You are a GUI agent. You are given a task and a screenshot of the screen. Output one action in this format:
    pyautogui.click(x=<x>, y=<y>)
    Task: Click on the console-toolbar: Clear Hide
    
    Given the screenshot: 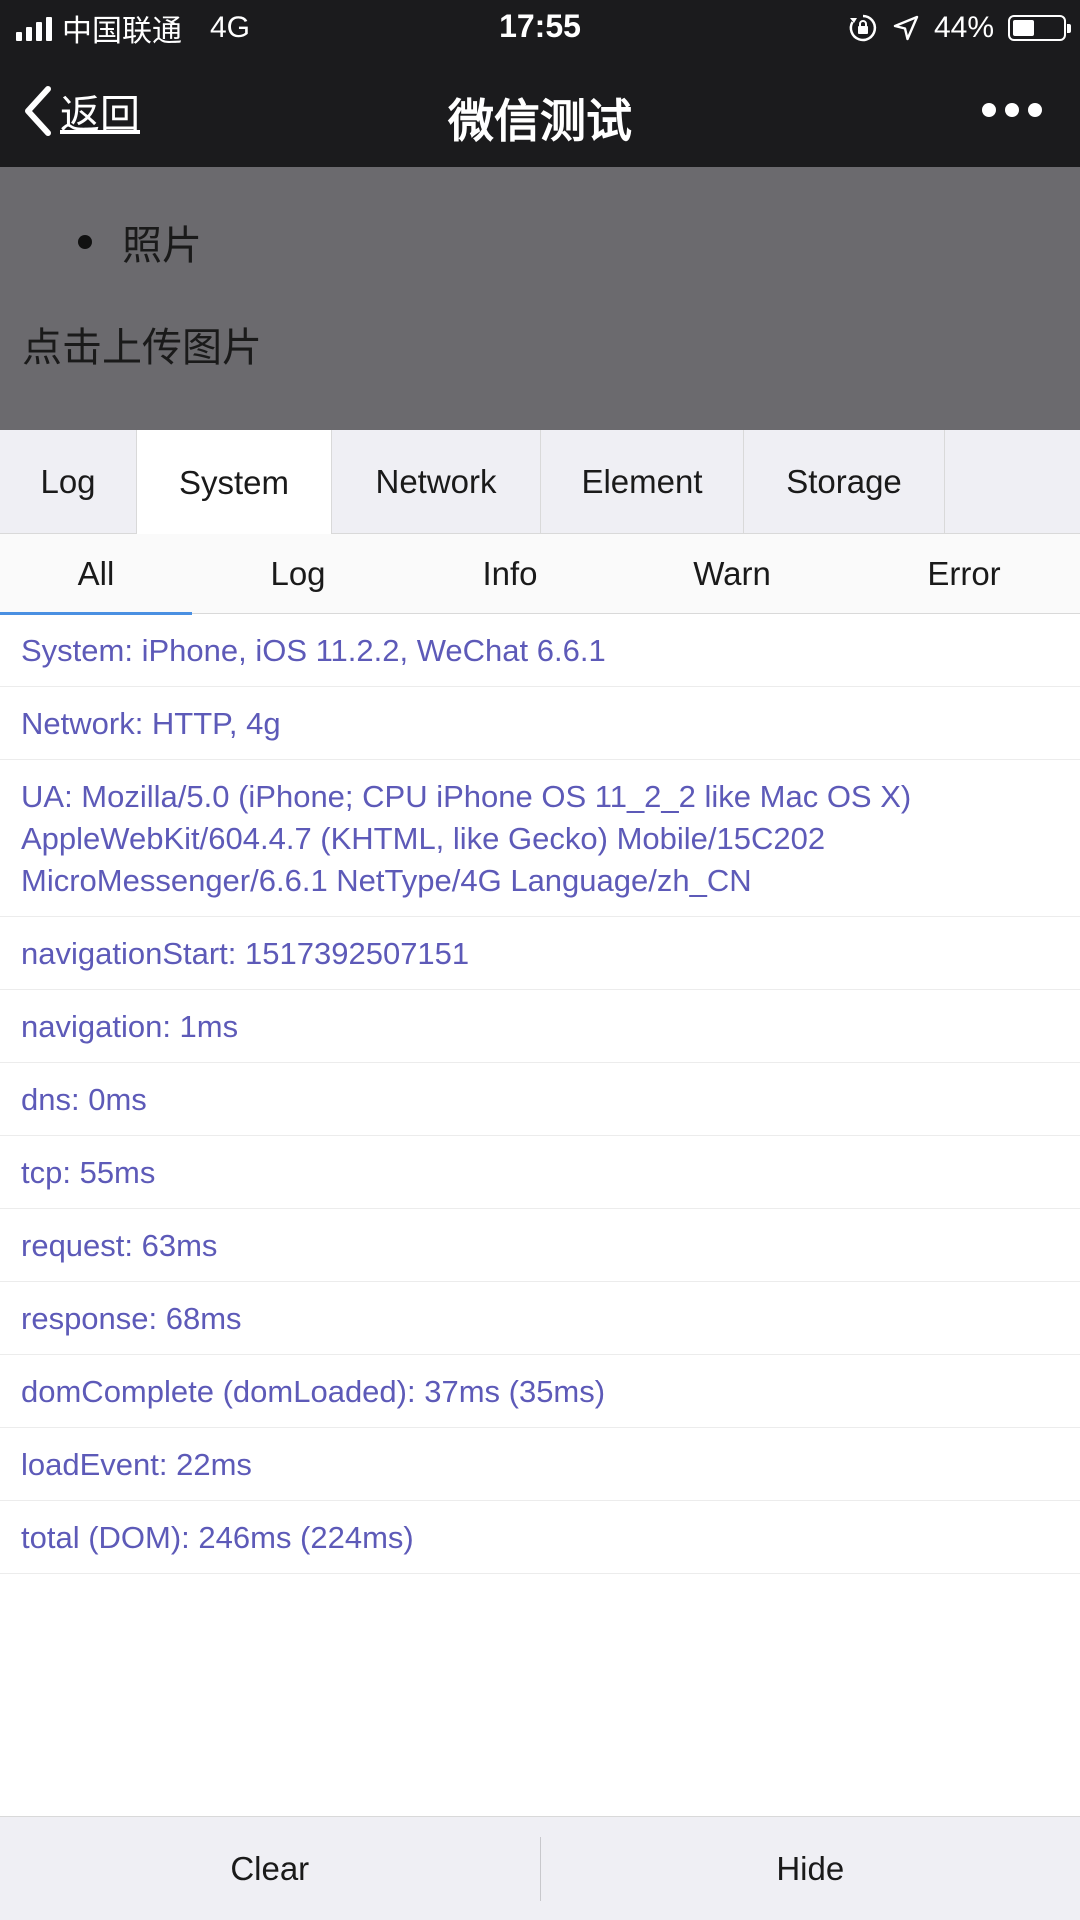 What is the action you would take?
    pyautogui.click(x=540, y=1868)
    